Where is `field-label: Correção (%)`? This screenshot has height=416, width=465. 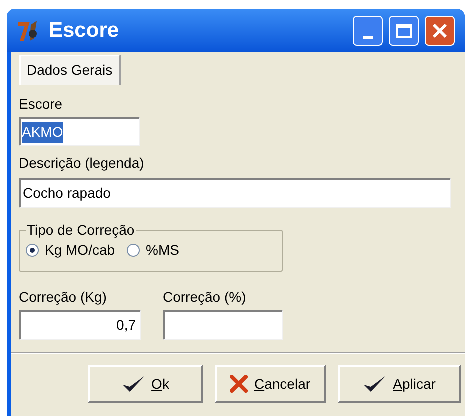 field-label: Correção (%) is located at coordinates (205, 297).